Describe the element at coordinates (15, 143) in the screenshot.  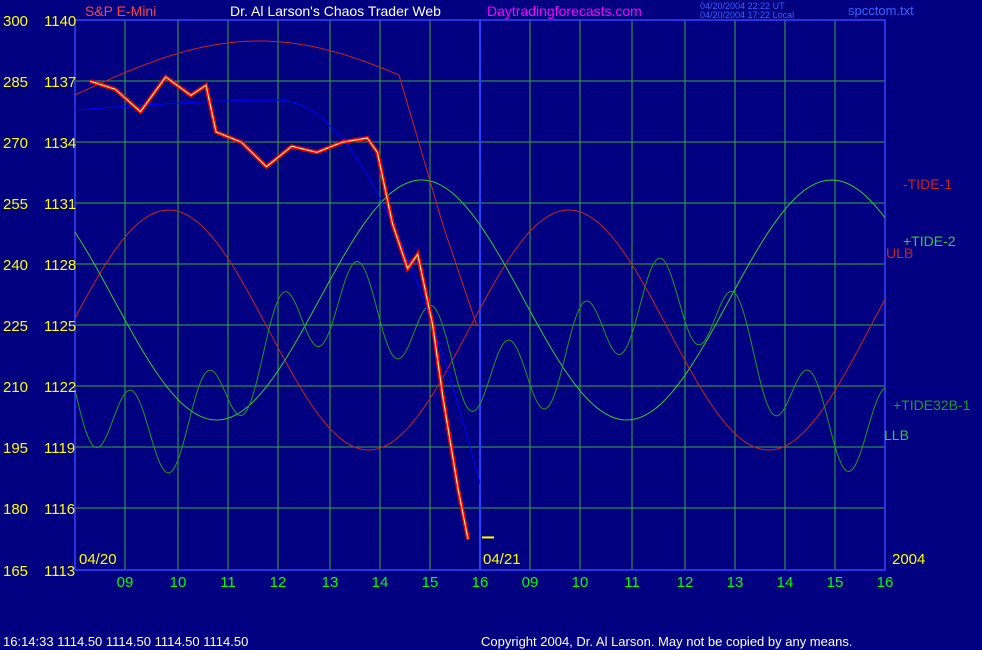
I see `y-outer-tick-label: 270` at that location.